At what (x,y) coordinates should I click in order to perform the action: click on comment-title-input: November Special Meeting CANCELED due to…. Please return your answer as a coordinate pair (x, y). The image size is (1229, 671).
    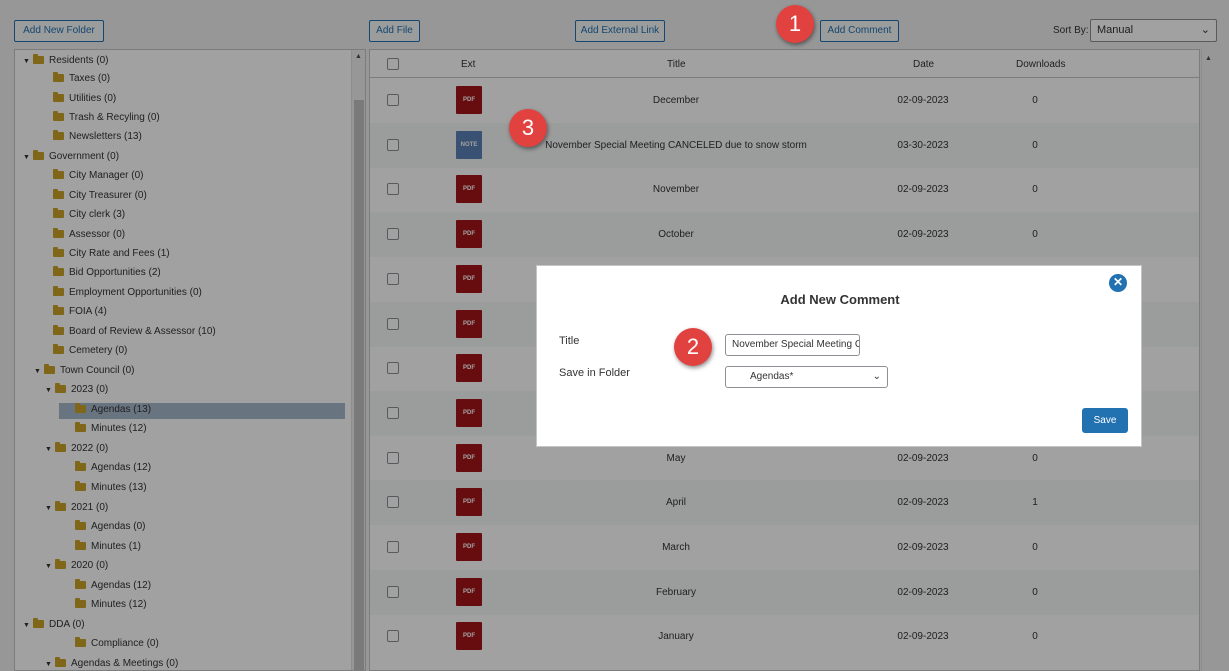
    Looking at the image, I should click on (792, 345).